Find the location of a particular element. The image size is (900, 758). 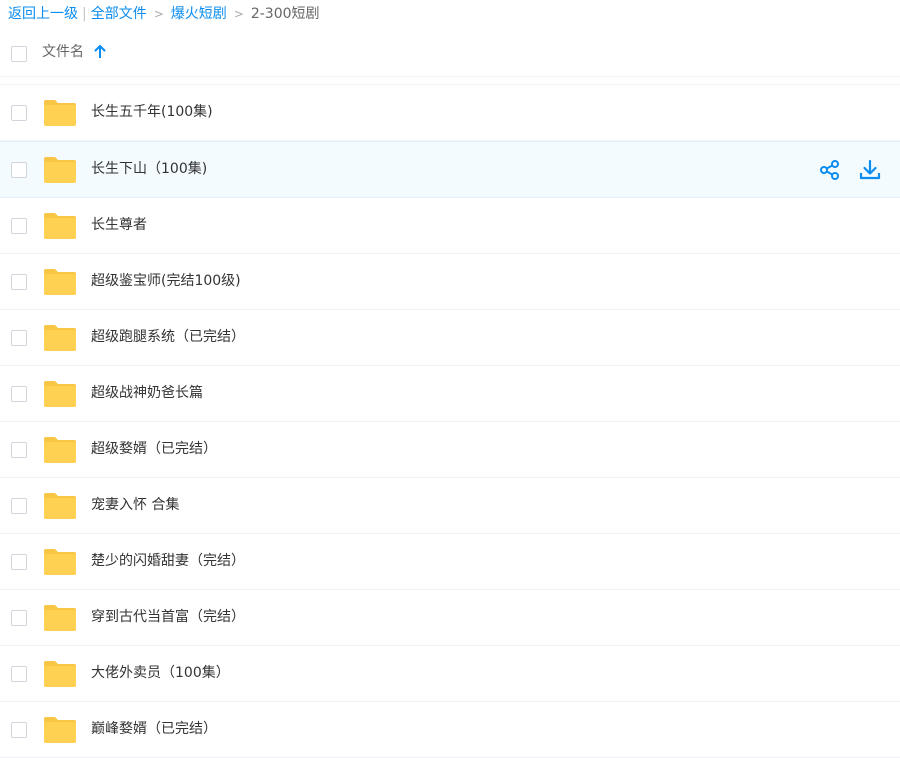

file-name: 长生尊者 is located at coordinates (119, 225).